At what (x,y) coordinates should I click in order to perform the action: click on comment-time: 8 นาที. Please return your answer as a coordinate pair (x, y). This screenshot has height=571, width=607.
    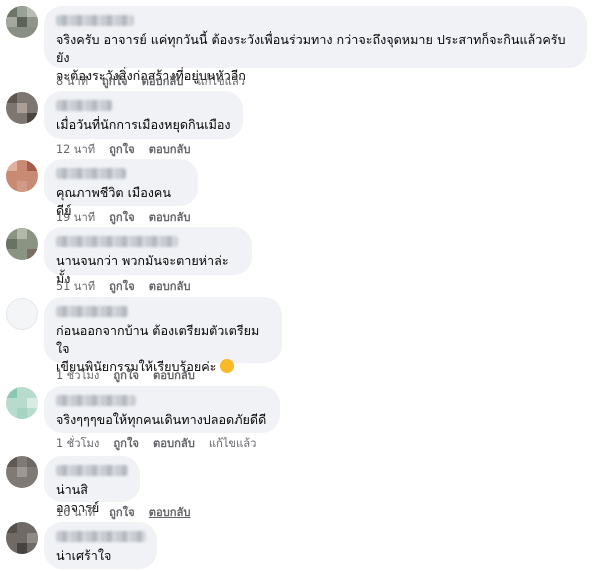
    Looking at the image, I should click on (72, 81).